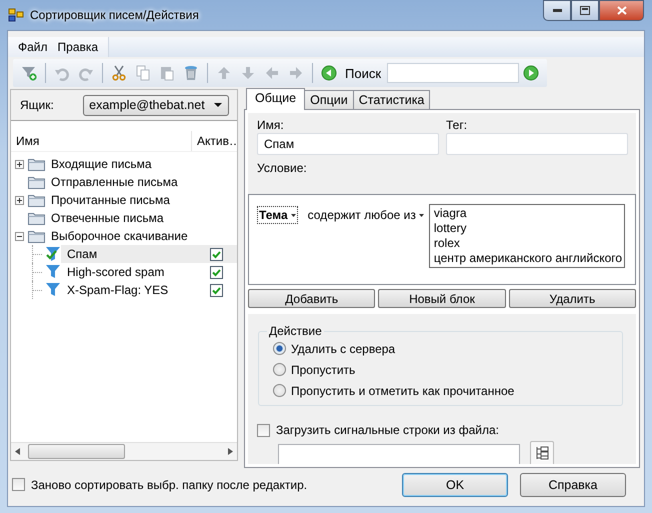  I want to click on tree-list-icon, so click(542, 453).